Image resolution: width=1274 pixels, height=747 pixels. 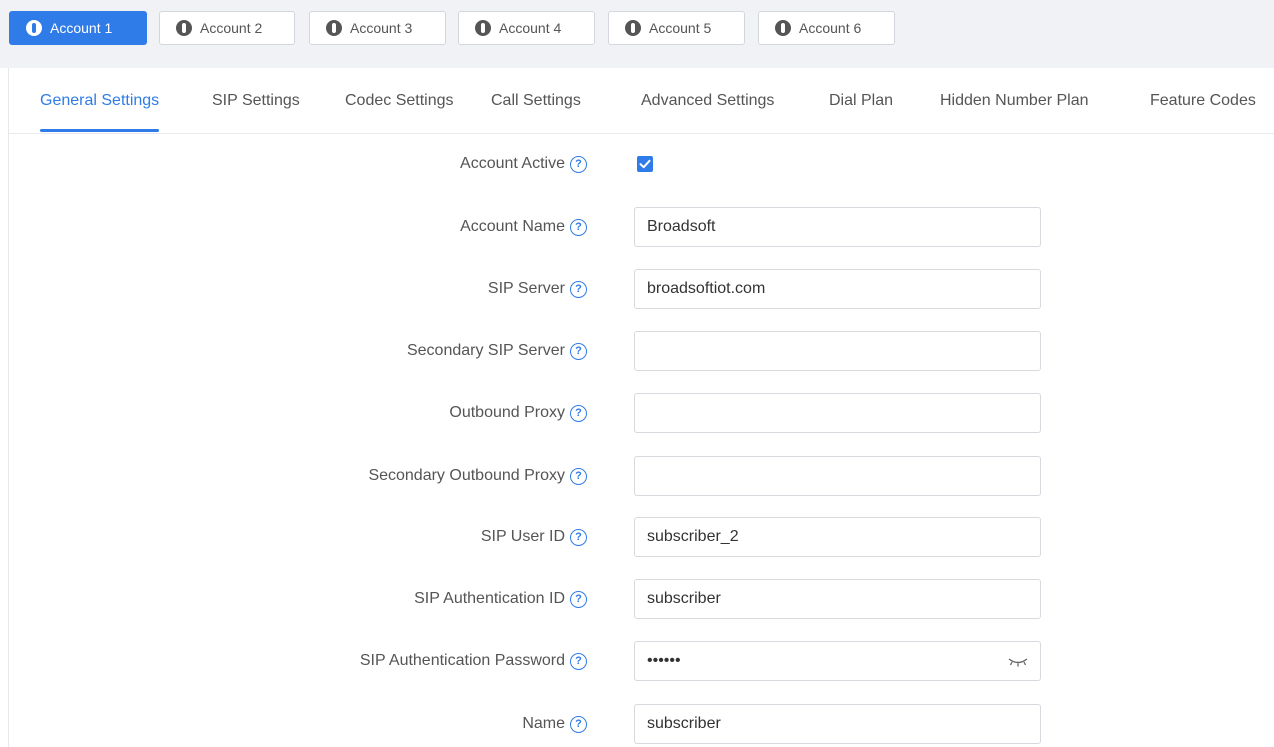 I want to click on sip-user-id-input, so click(x=837, y=537).